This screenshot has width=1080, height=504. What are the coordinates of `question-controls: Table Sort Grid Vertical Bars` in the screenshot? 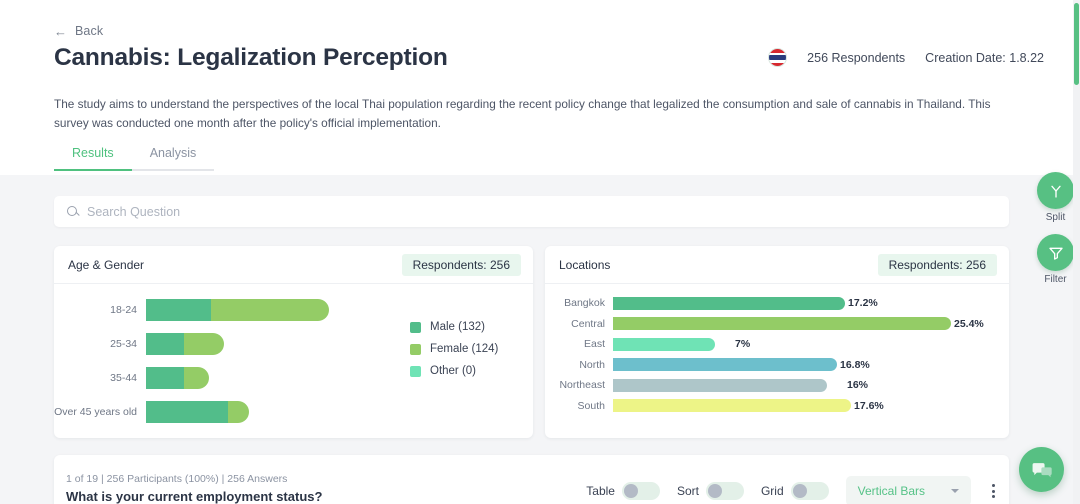 It's located at (792, 490).